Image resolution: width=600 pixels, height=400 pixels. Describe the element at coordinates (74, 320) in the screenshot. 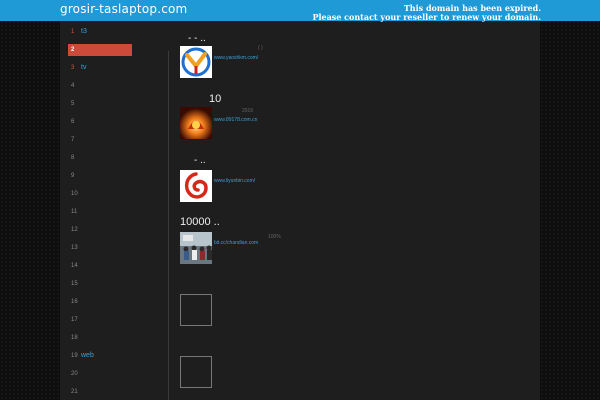

I see `rank-number: 17` at that location.